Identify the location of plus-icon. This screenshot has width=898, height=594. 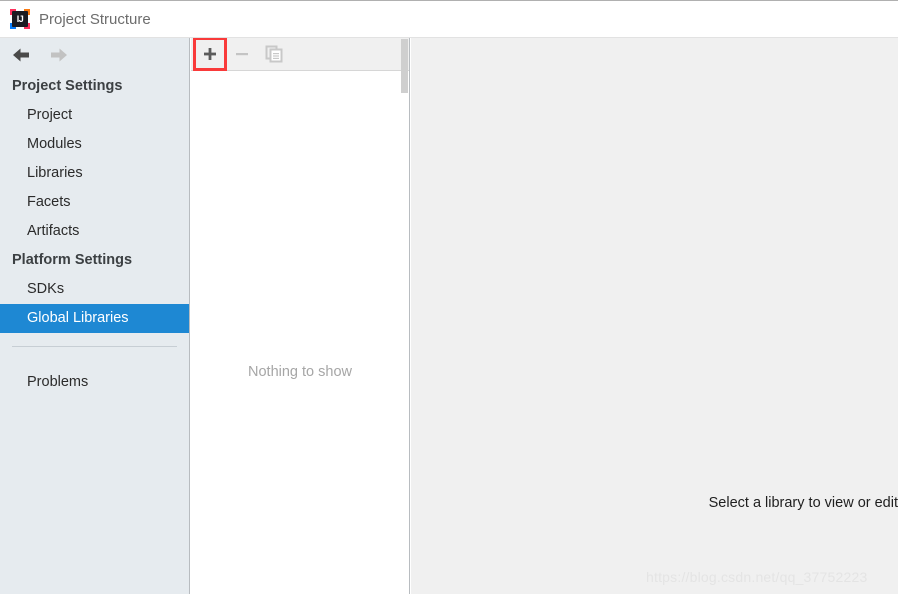
(210, 54).